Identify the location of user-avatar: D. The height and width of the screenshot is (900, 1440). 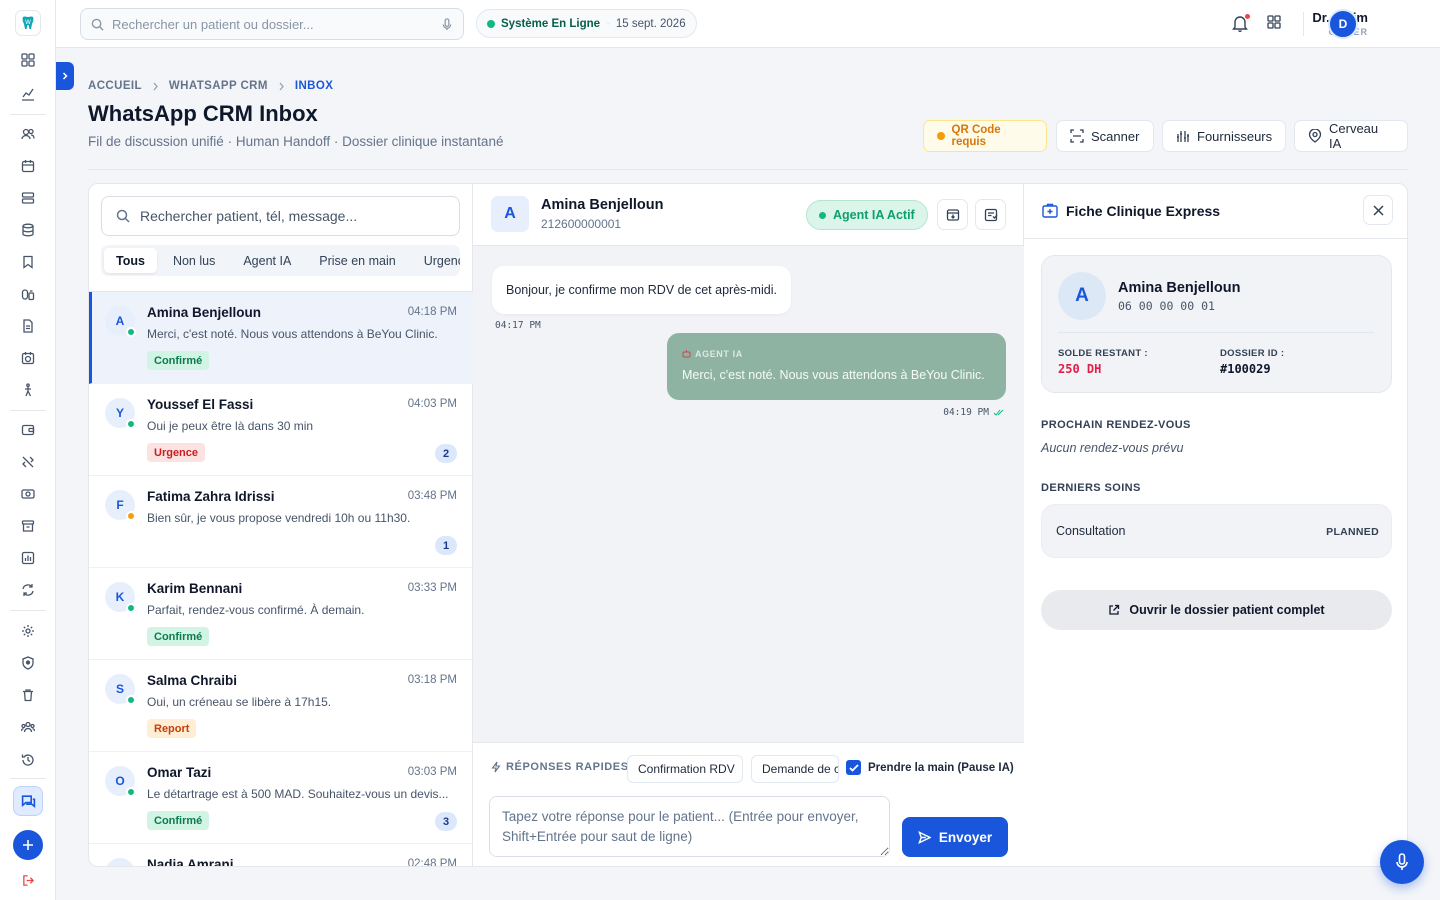
(1343, 24).